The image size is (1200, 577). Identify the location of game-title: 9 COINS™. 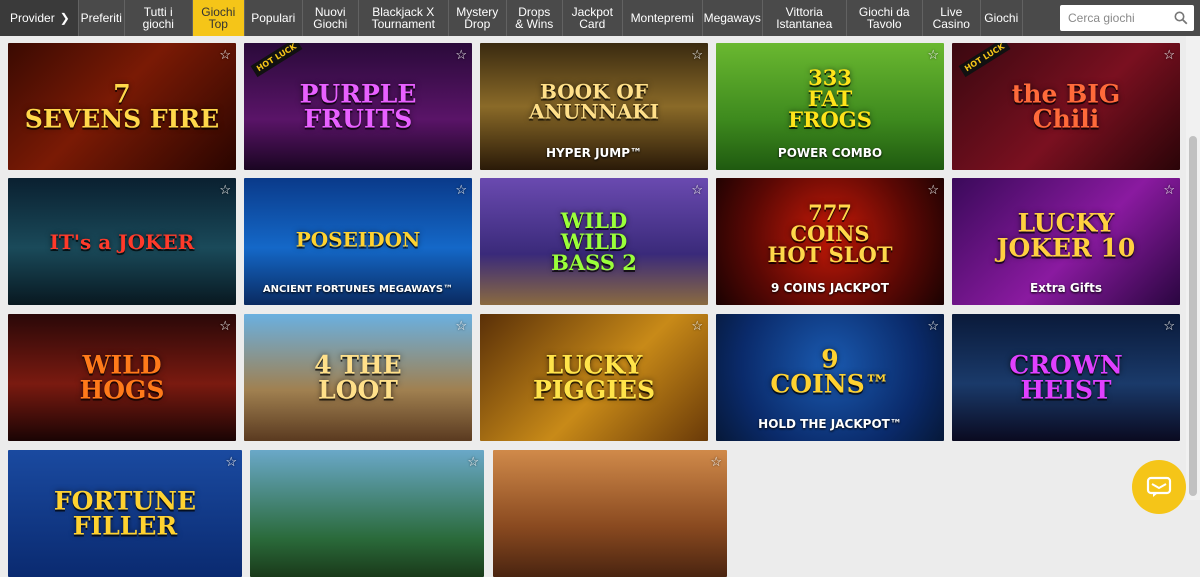
(830, 371).